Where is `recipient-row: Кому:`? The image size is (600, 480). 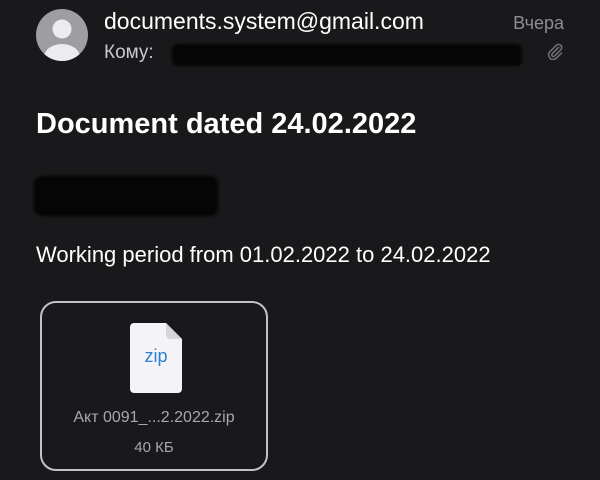
recipient-row: Кому: is located at coordinates (313, 53).